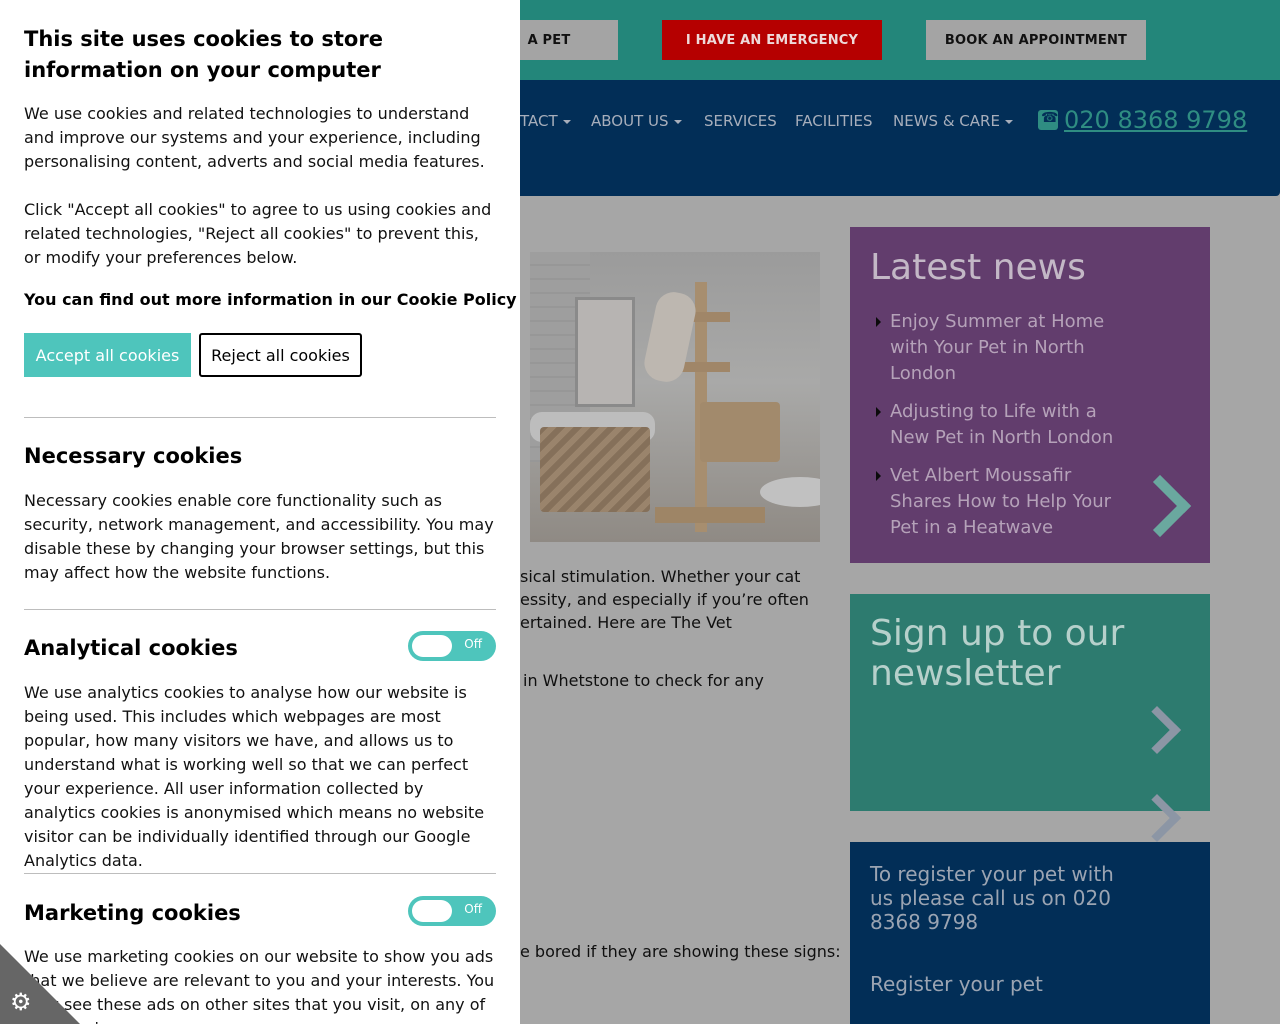 This screenshot has width=1280, height=1024. I want to click on nav-about-label: ABOUT US, so click(630, 121).